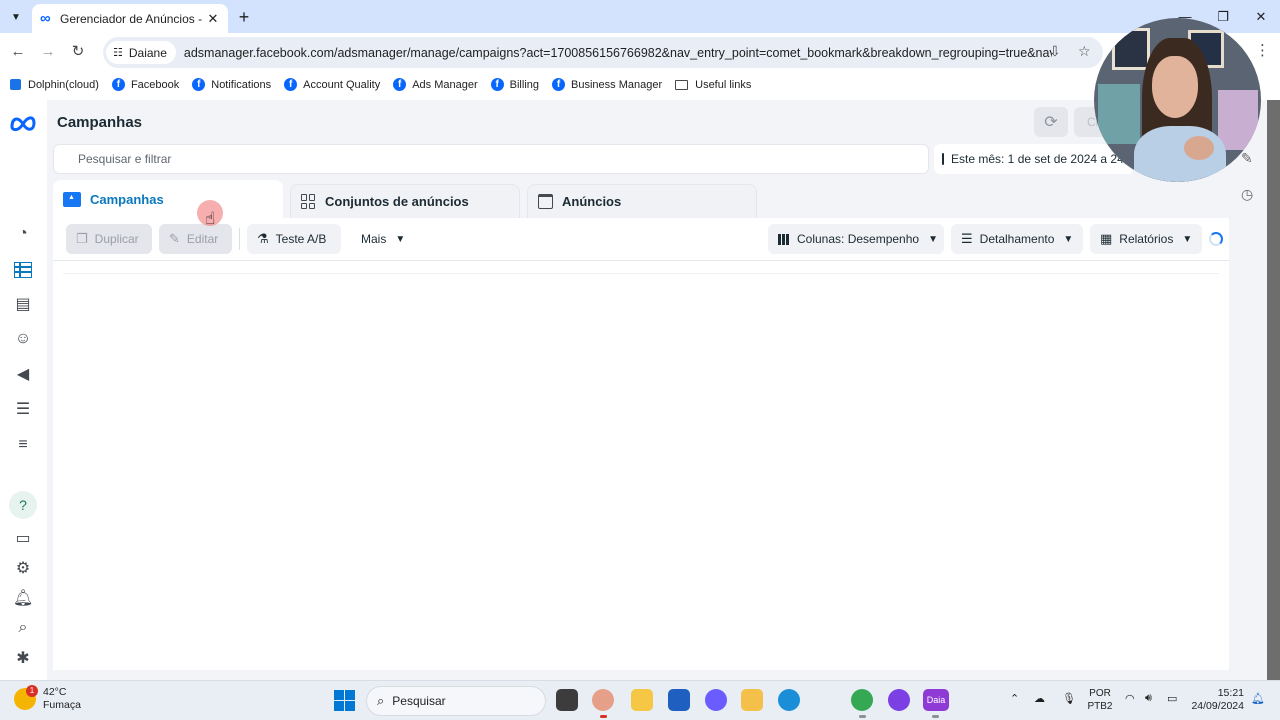 The image size is (1280, 720). Describe the element at coordinates (1106, 238) in the screenshot. I see `reports-book-icon: ▦` at that location.